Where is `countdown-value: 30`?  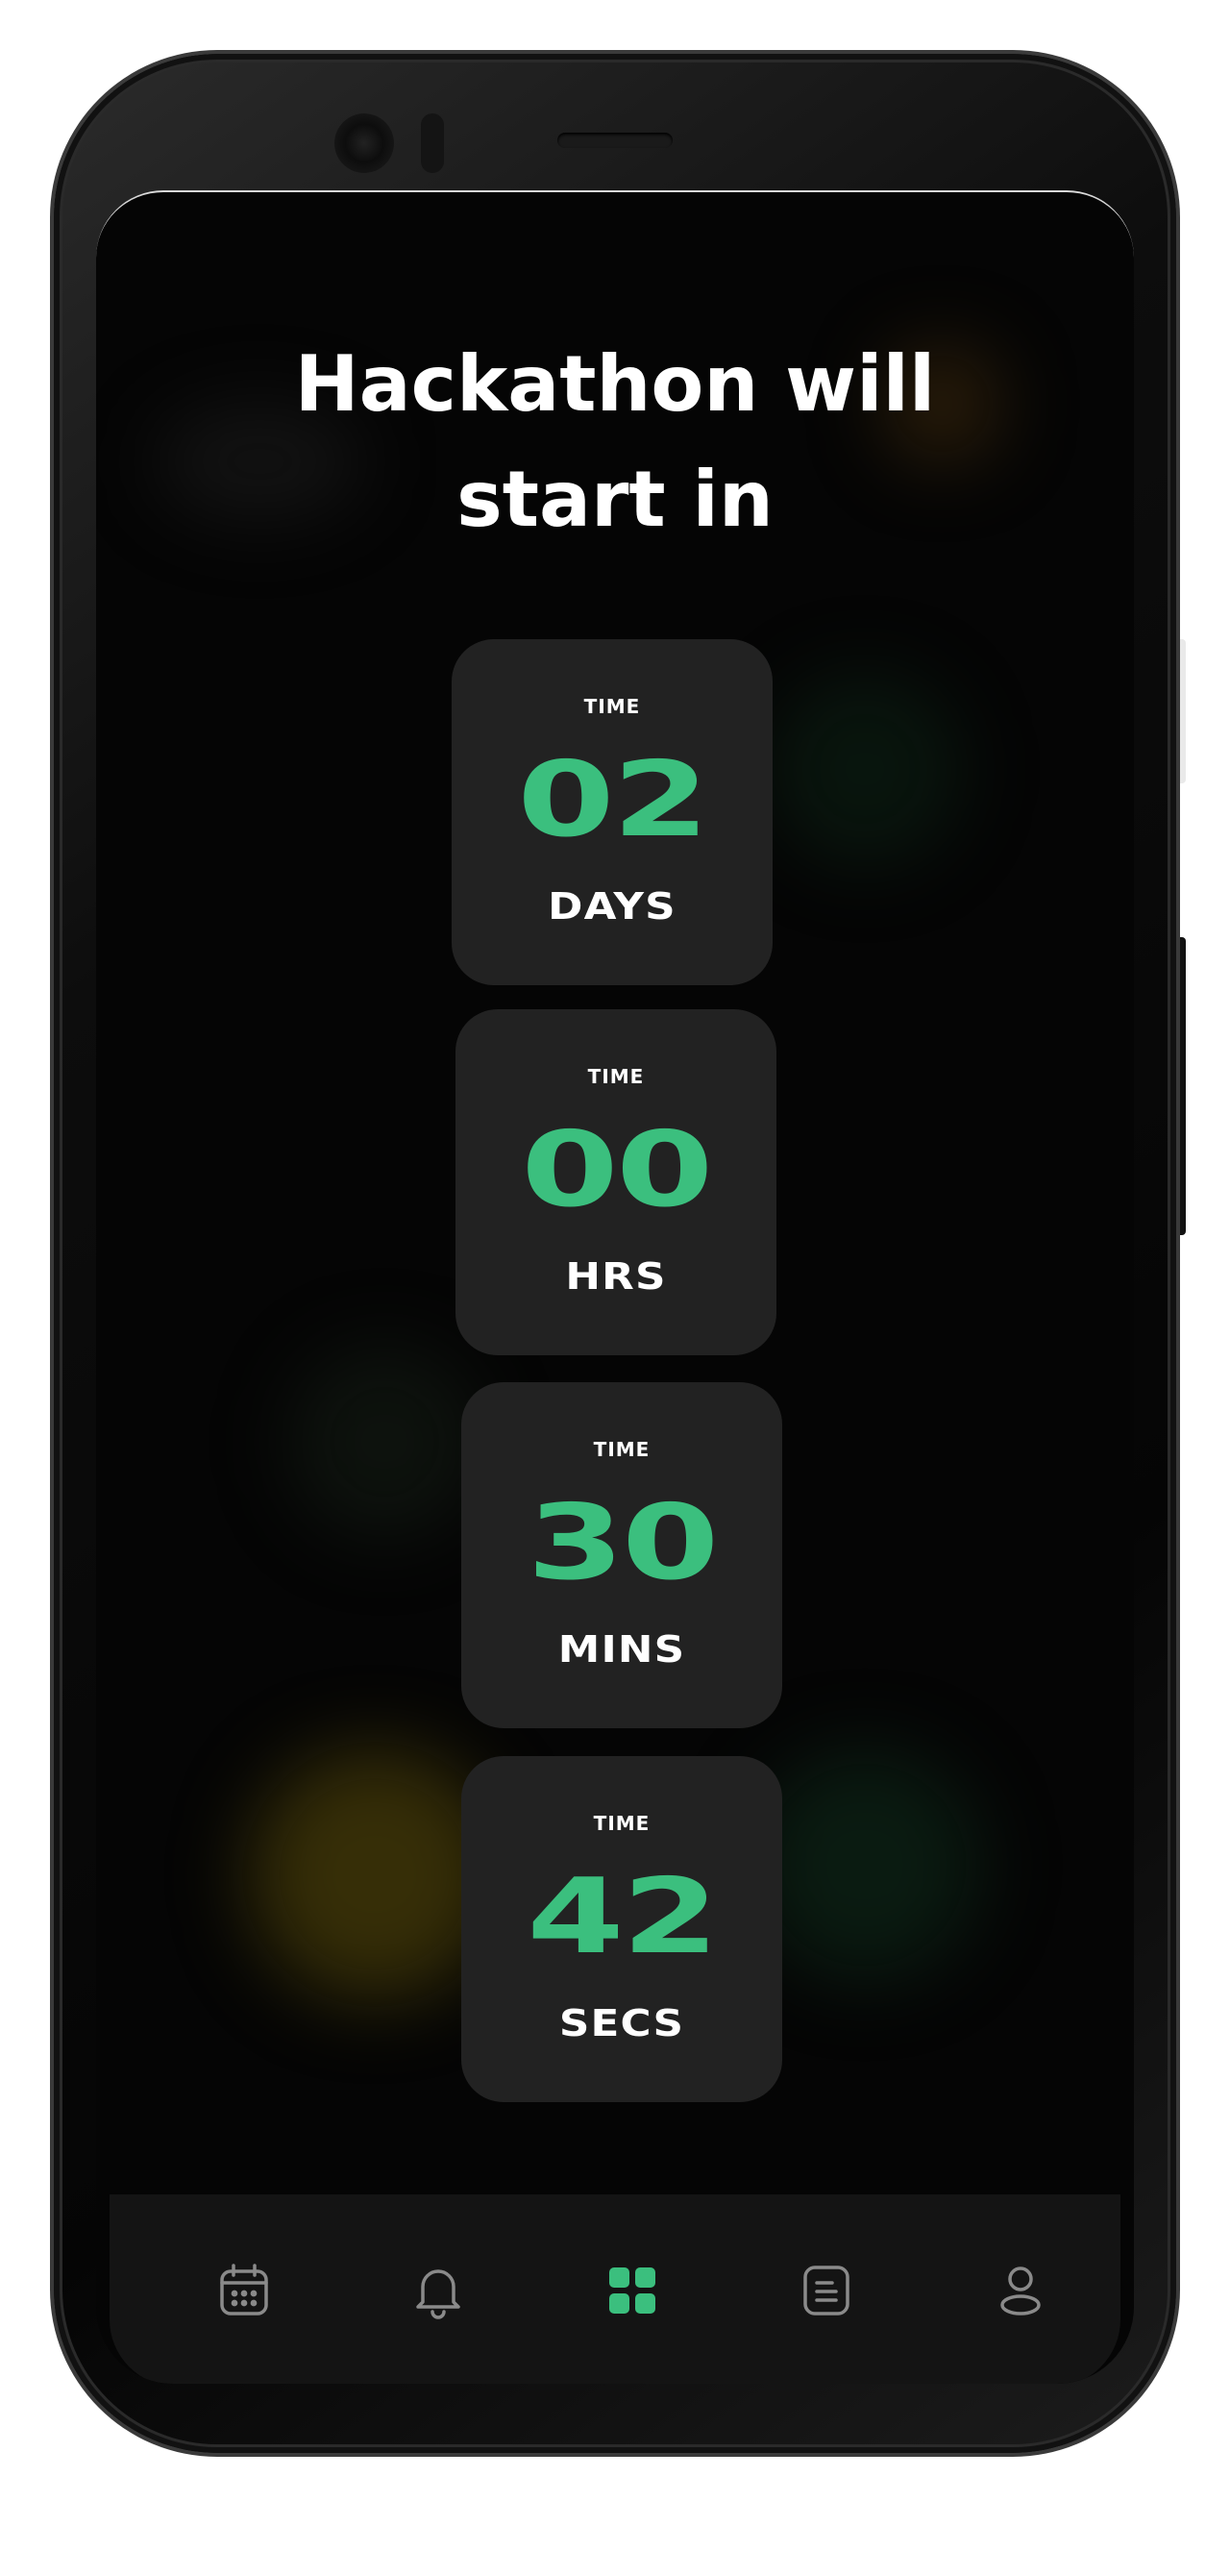 countdown-value: 30 is located at coordinates (623, 1543).